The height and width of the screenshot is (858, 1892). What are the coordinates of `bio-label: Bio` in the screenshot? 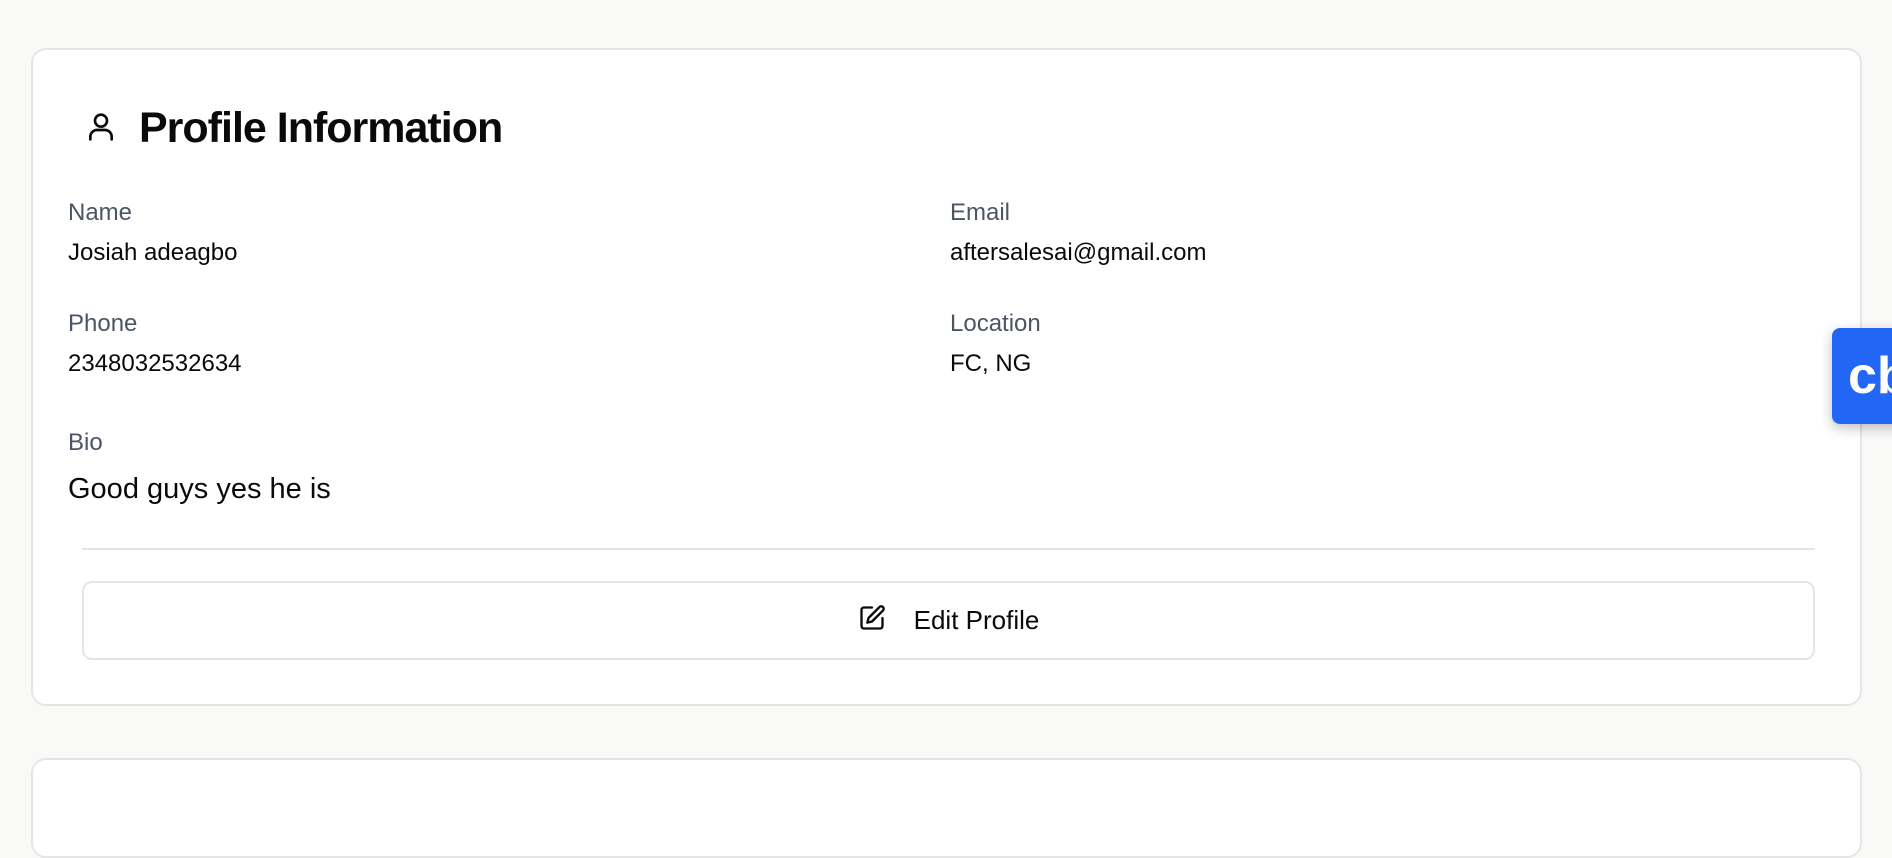 It's located at (85, 442).